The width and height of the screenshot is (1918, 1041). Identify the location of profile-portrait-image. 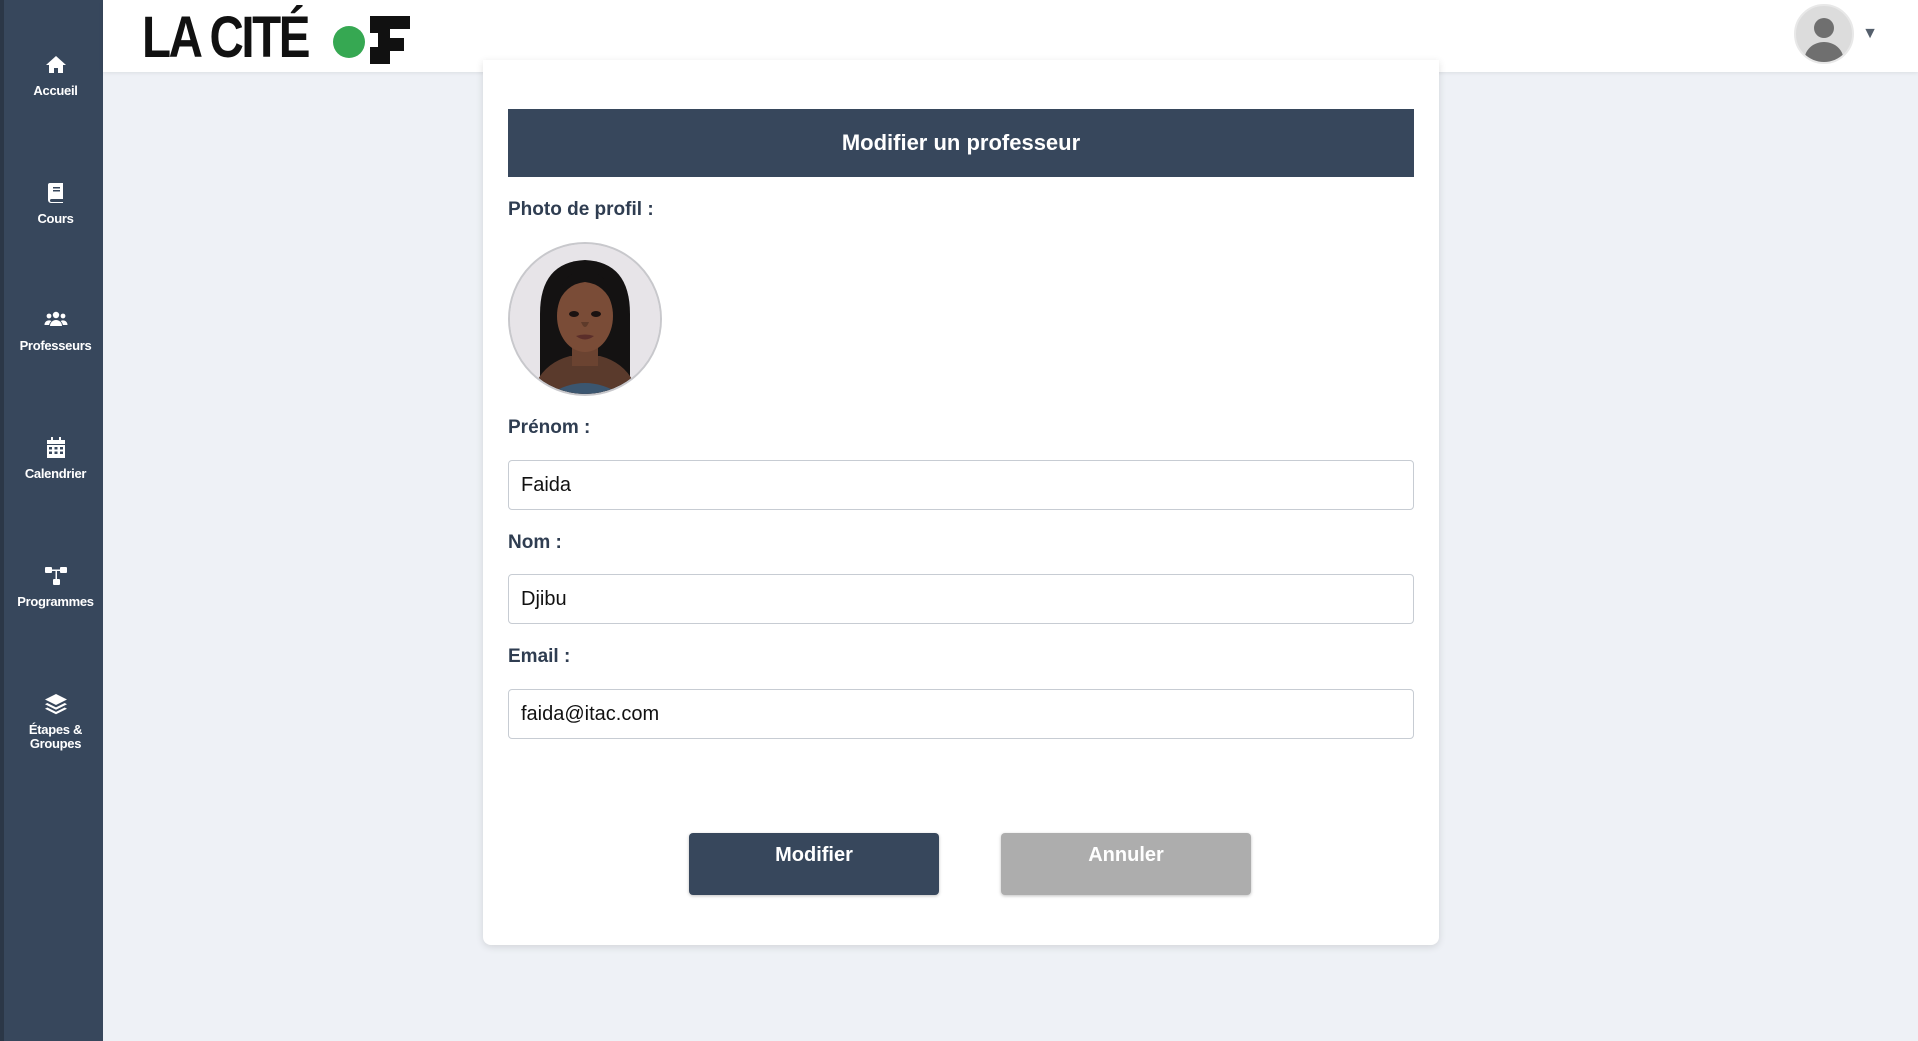
(585, 319).